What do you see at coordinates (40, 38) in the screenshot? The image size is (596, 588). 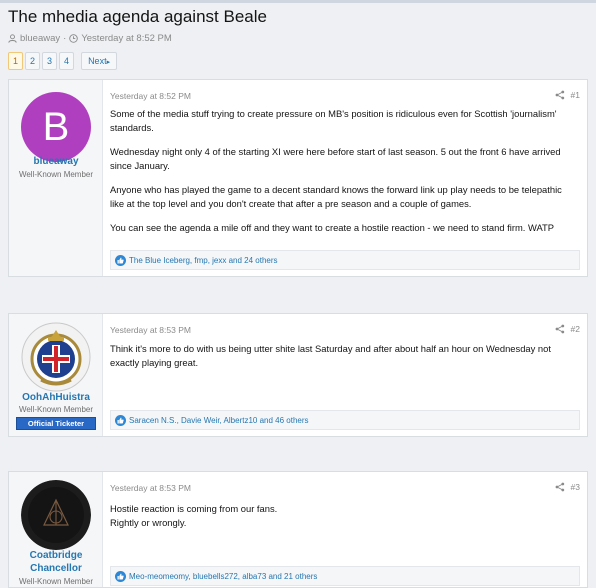 I see `thread-author-link: blueaway` at bounding box center [40, 38].